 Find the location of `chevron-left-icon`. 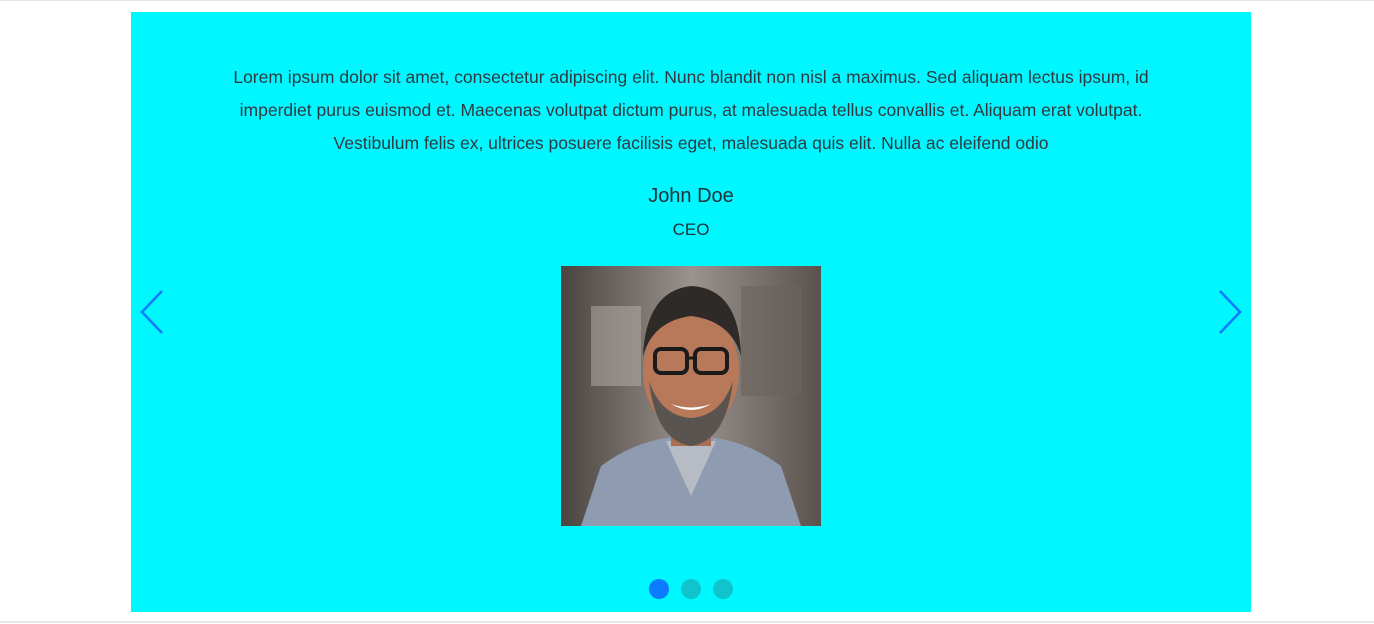

chevron-left-icon is located at coordinates (151, 312).